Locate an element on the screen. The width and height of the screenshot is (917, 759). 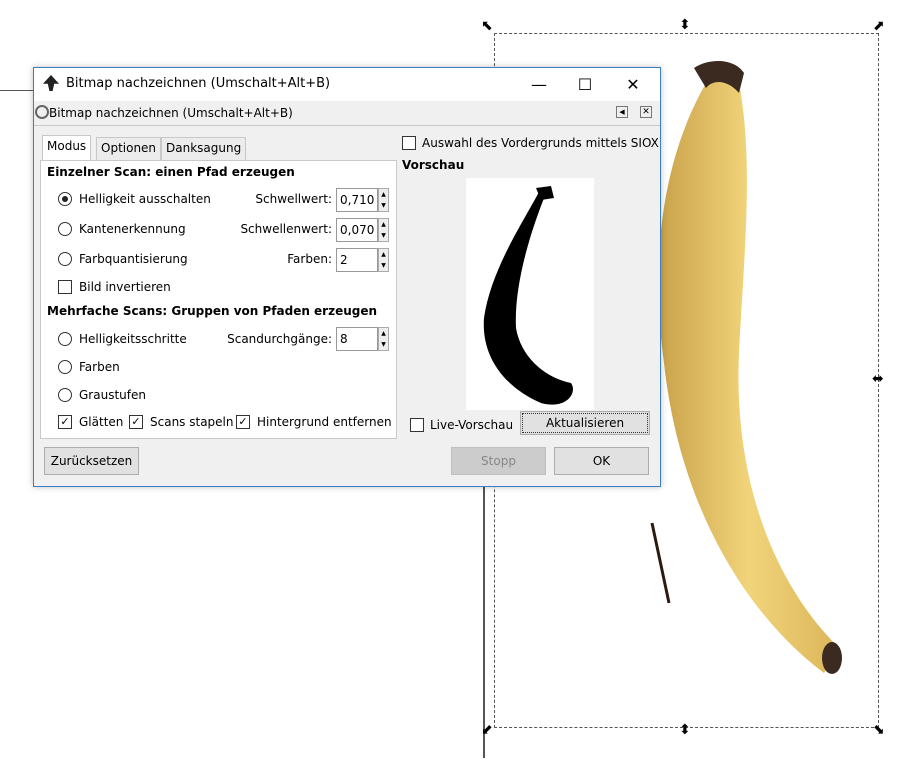
remove-bg-checkbox: ✓ is located at coordinates (243, 422).